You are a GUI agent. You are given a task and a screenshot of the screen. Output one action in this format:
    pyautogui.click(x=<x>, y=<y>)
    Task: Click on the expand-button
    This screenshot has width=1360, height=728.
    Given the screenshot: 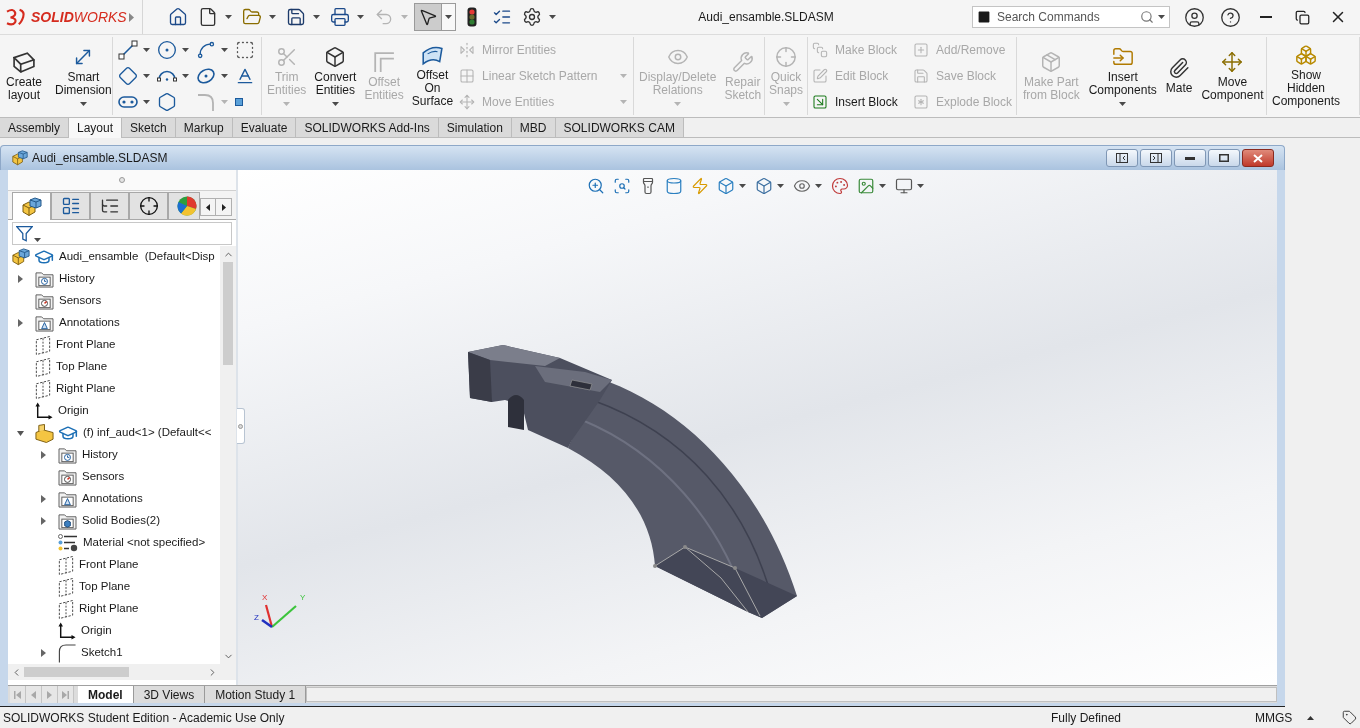 What is the action you would take?
    pyautogui.click(x=131, y=17)
    